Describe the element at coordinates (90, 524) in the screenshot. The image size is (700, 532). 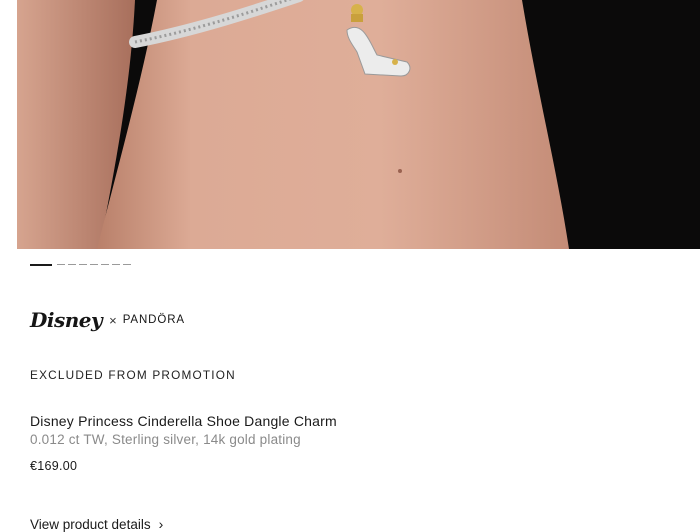
I see `view-details-label: View product details` at that location.